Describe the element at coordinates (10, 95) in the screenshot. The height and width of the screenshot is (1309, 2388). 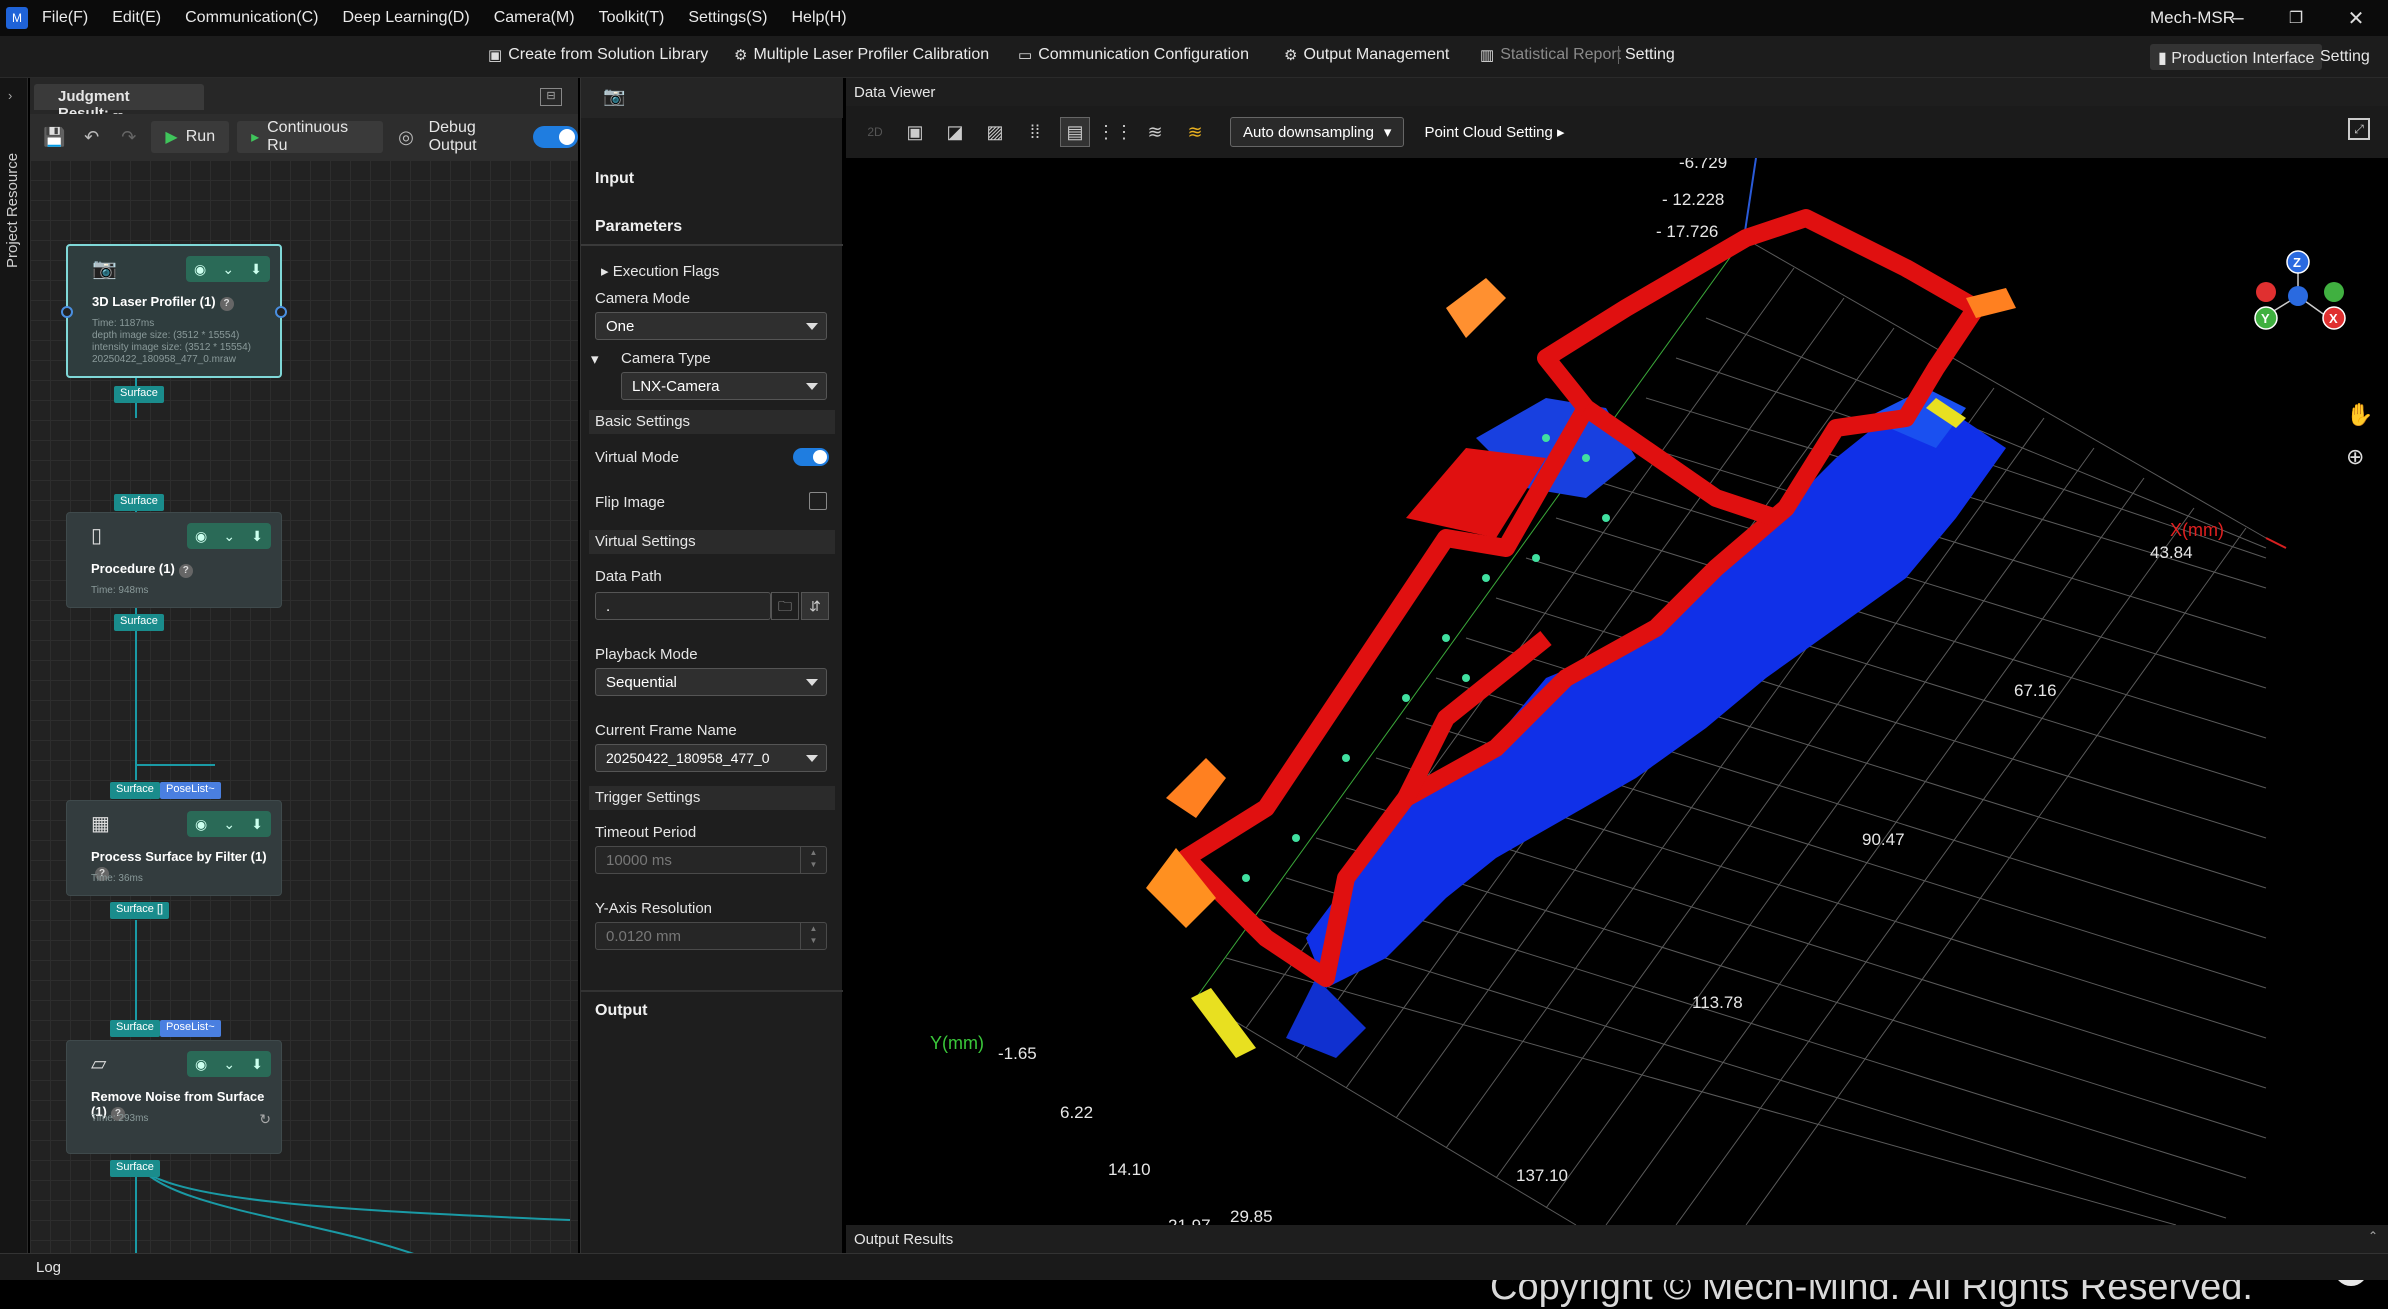
I see `expand-icon: ›` at that location.